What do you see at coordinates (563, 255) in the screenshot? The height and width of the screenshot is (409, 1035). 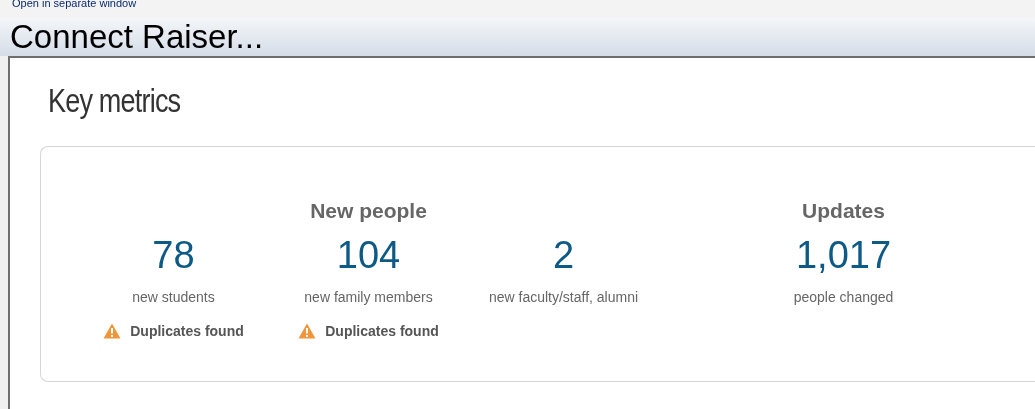 I see `metric-value: 2` at bounding box center [563, 255].